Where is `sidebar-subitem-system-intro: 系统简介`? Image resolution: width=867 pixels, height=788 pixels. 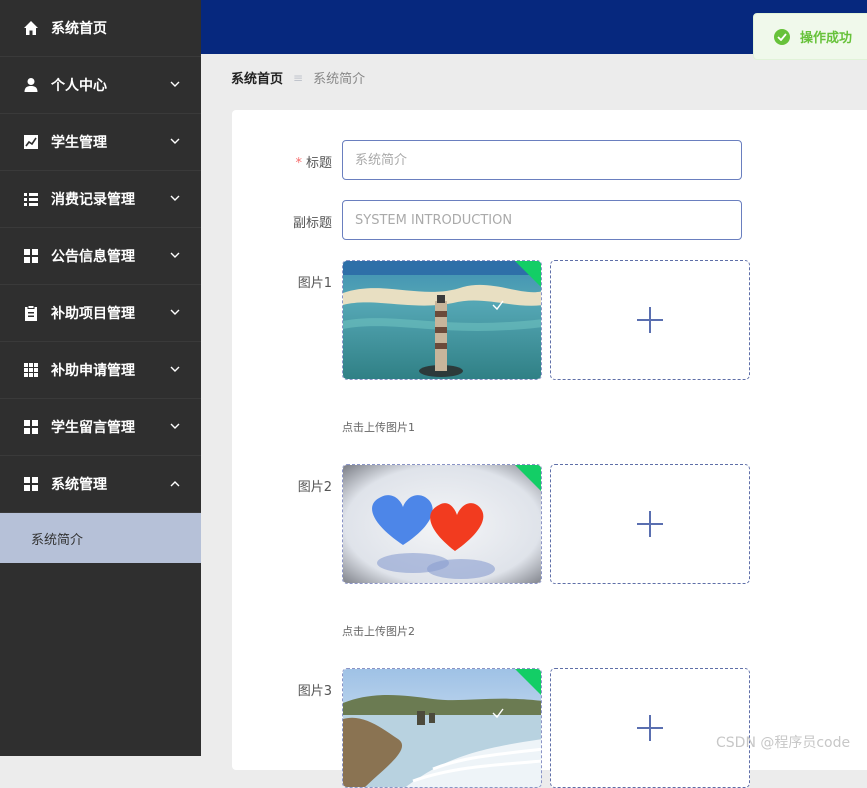 sidebar-subitem-system-intro: 系统简介 is located at coordinates (100, 538).